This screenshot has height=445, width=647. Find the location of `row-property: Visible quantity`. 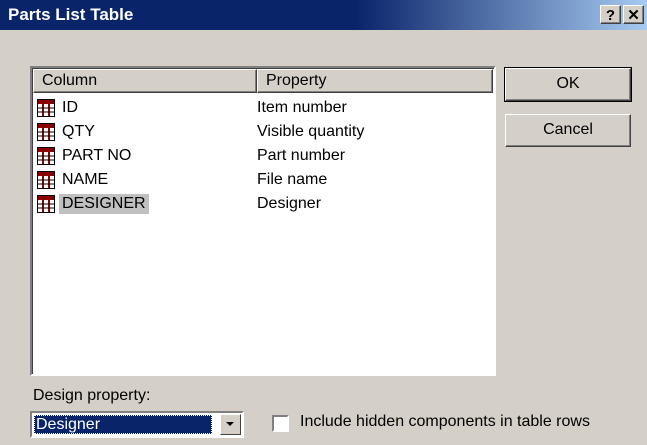

row-property: Visible quantity is located at coordinates (311, 131).